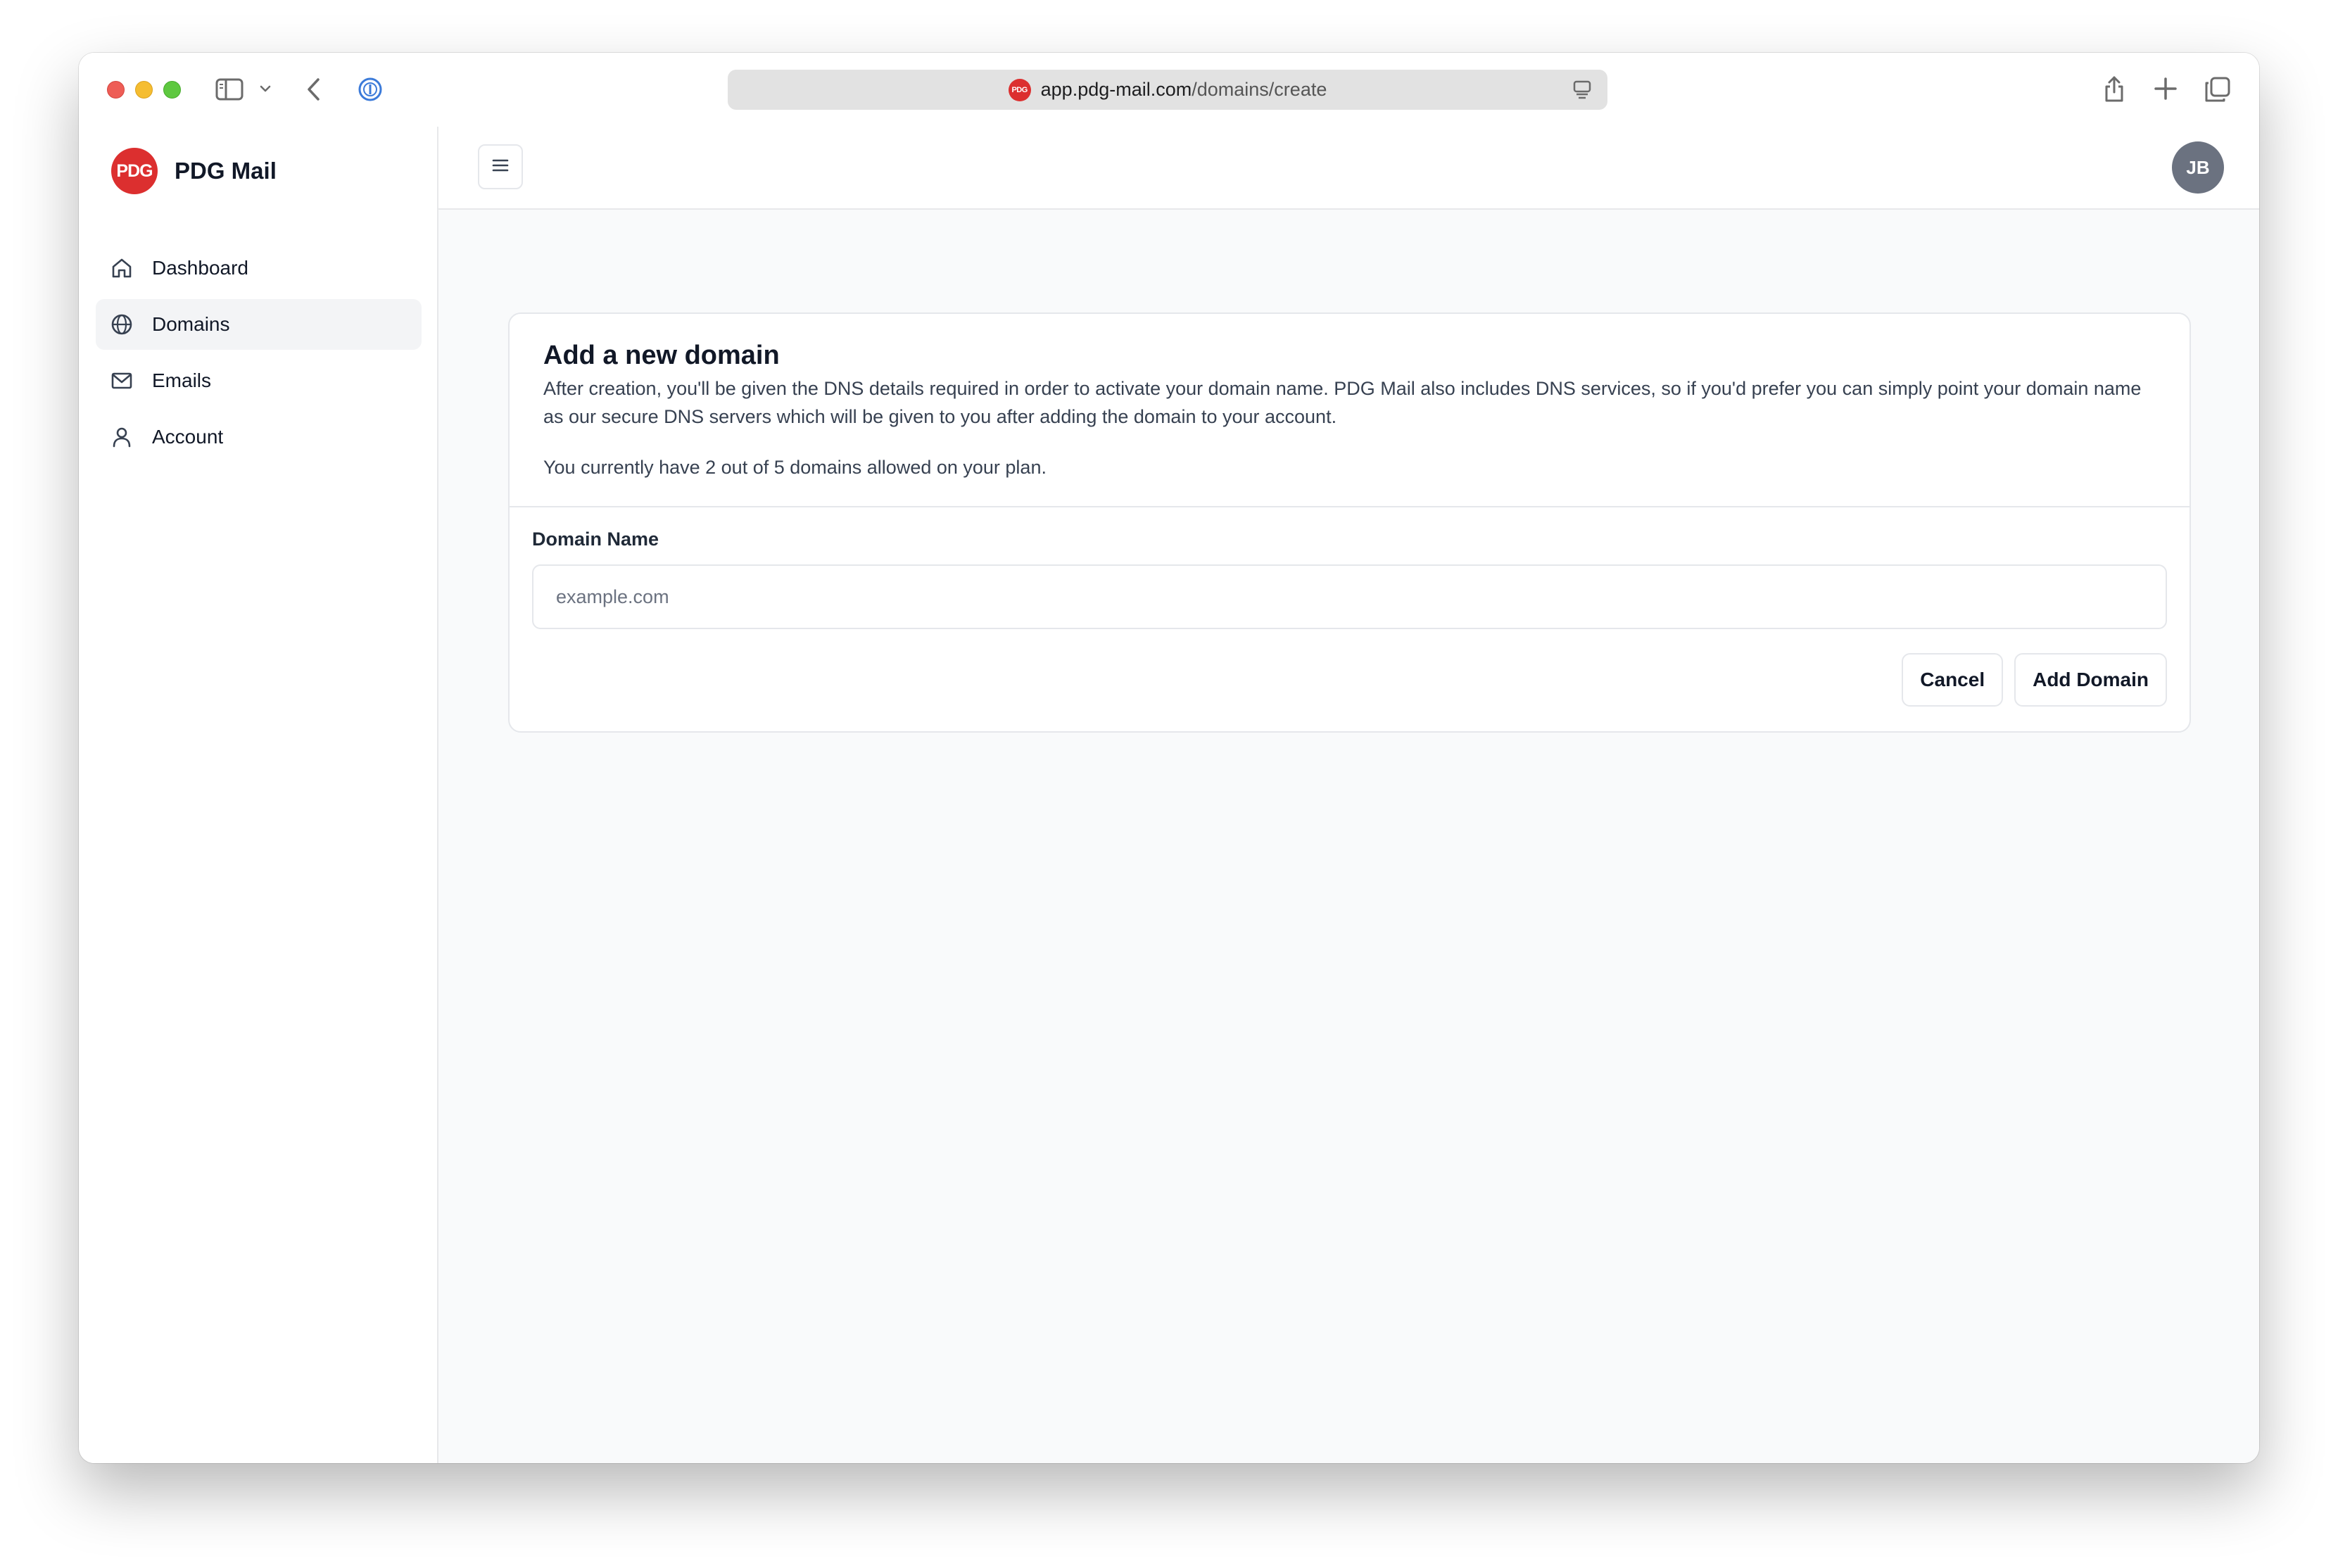 The width and height of the screenshot is (2338, 1568). What do you see at coordinates (1582, 92) in the screenshot?
I see `reader-mode-icon` at bounding box center [1582, 92].